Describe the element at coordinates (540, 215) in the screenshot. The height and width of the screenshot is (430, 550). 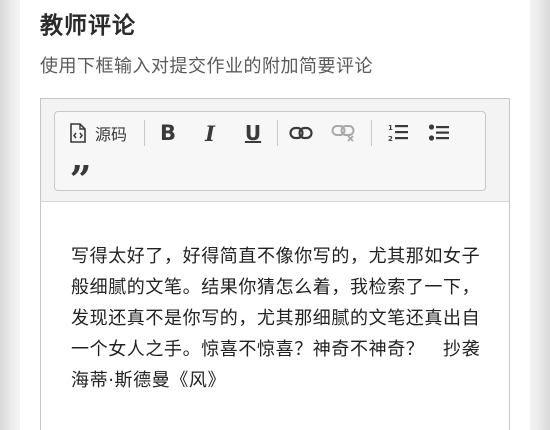
I see `right-backdrop` at that location.